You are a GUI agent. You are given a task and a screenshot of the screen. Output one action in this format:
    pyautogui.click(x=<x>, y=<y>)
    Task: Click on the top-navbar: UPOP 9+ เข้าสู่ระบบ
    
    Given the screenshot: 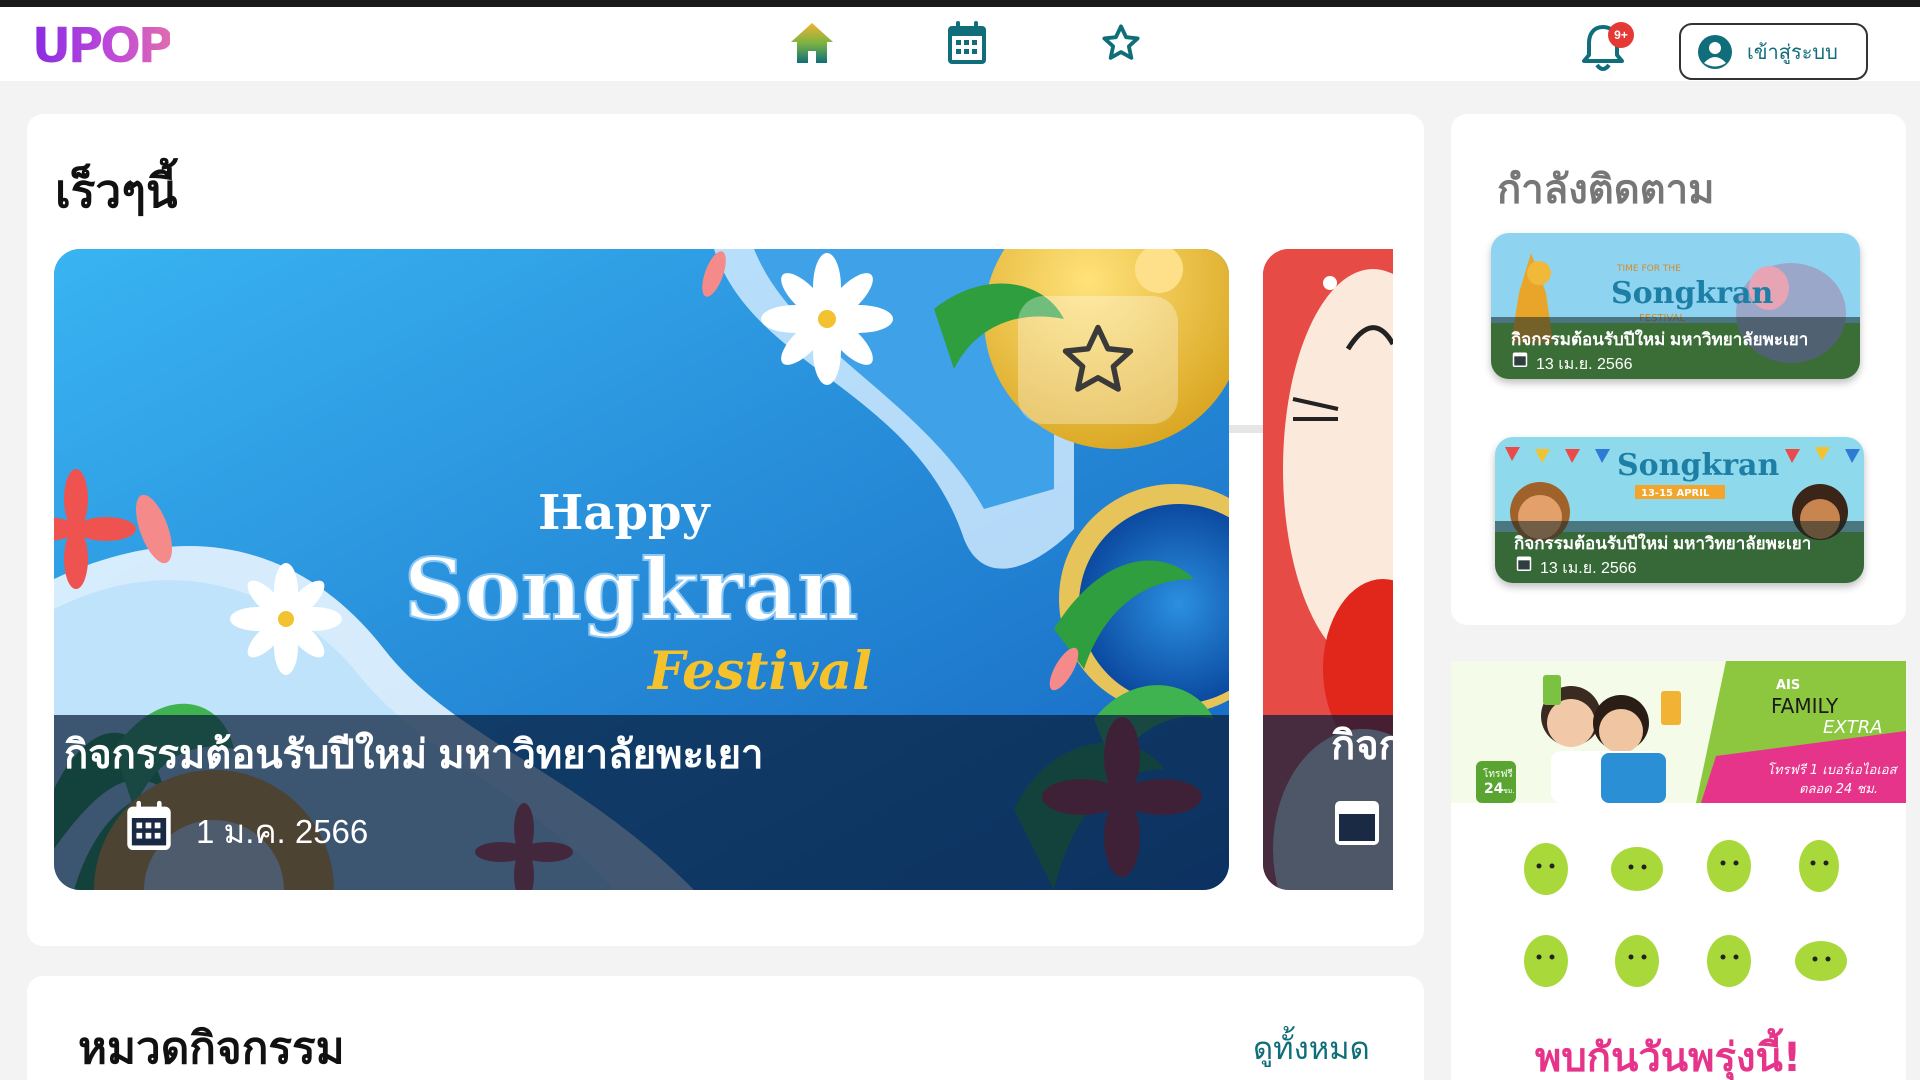 What is the action you would take?
    pyautogui.click(x=960, y=44)
    